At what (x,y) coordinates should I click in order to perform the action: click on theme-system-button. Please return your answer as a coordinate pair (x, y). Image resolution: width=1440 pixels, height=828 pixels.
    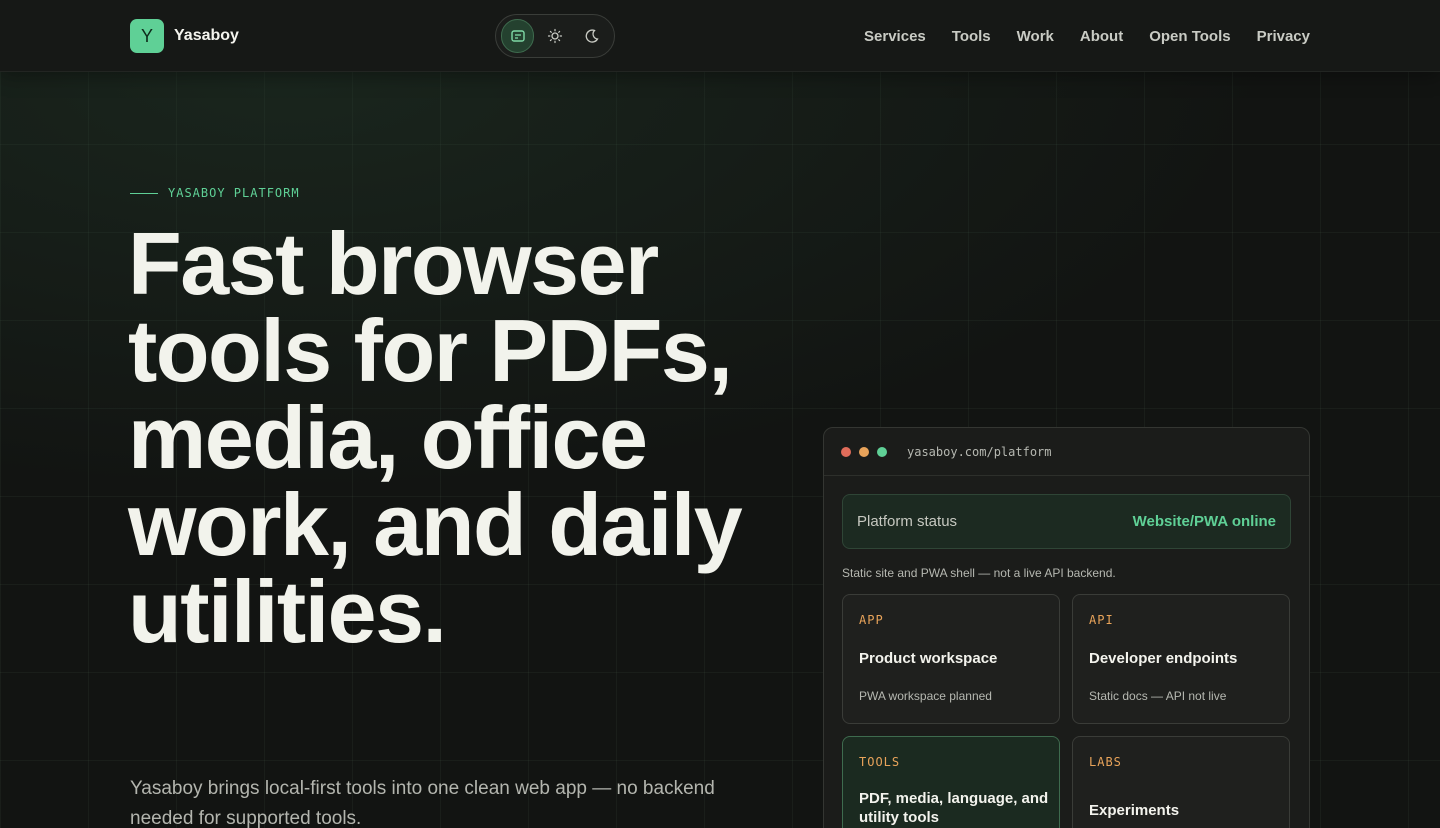
    Looking at the image, I should click on (518, 36).